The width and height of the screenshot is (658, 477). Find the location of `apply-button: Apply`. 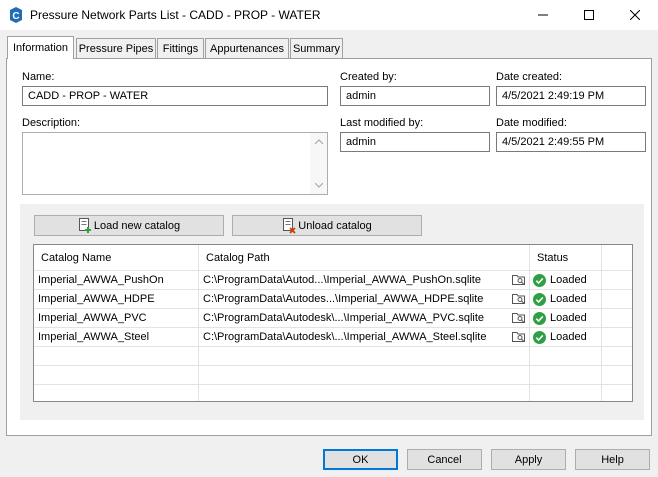

apply-button: Apply is located at coordinates (528, 459).